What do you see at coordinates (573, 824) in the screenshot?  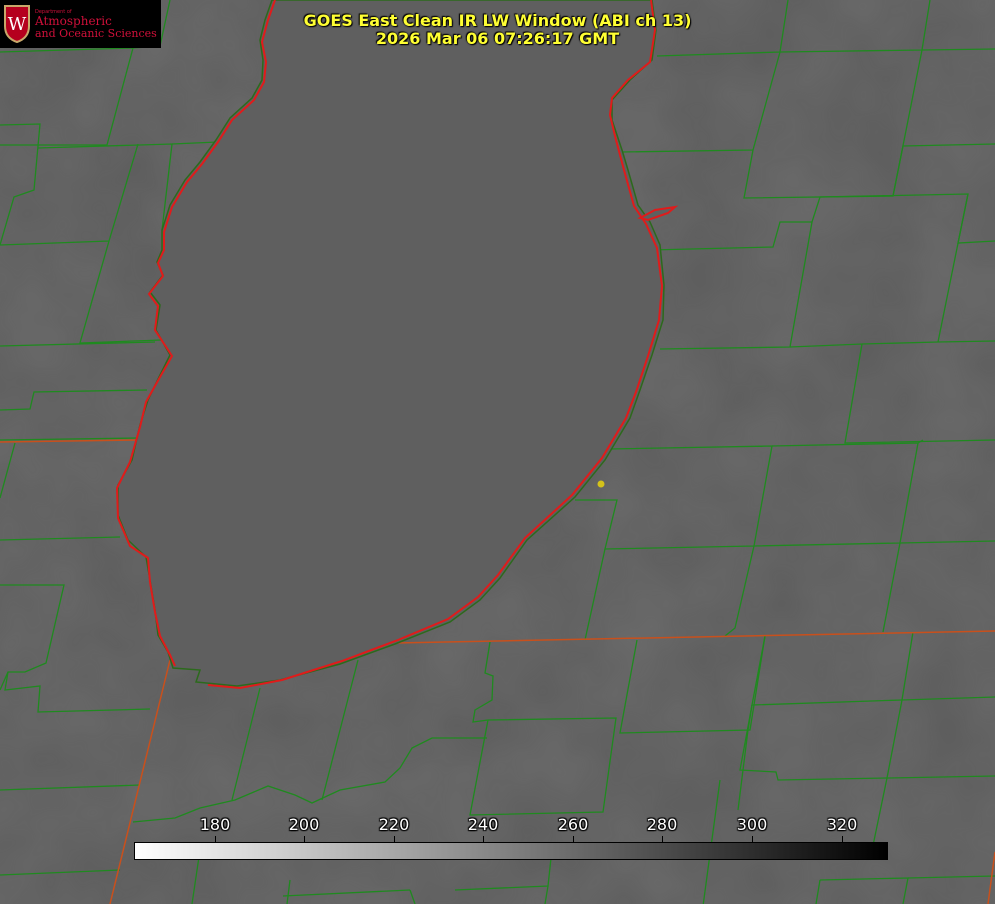 I see `colorbar-tick-label: 260` at bounding box center [573, 824].